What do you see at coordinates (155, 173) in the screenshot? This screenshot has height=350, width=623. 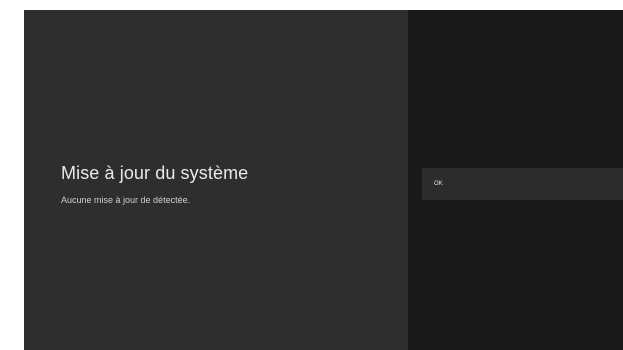 I see `page-title: Mise à jour du système` at bounding box center [155, 173].